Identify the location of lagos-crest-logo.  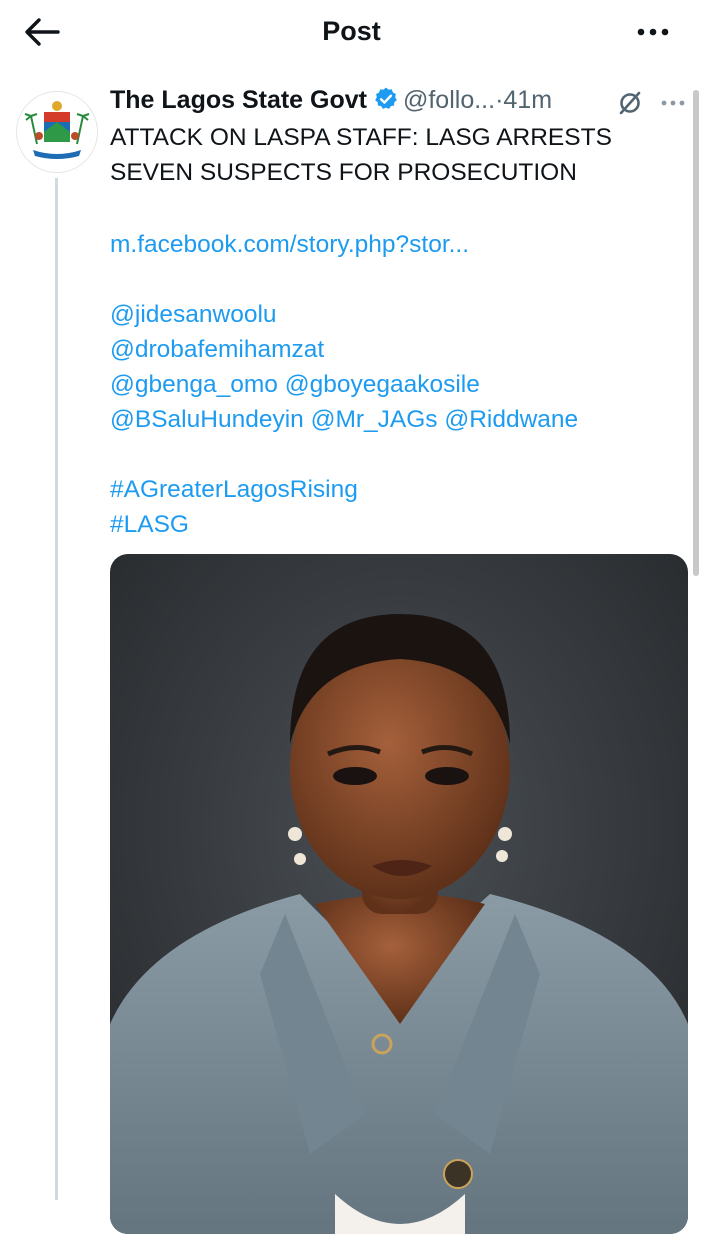
(57, 130).